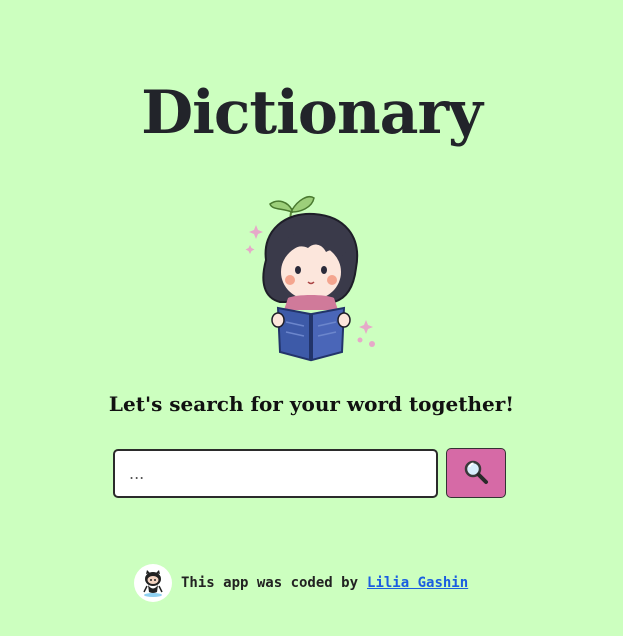  I want to click on search-input, so click(275, 473).